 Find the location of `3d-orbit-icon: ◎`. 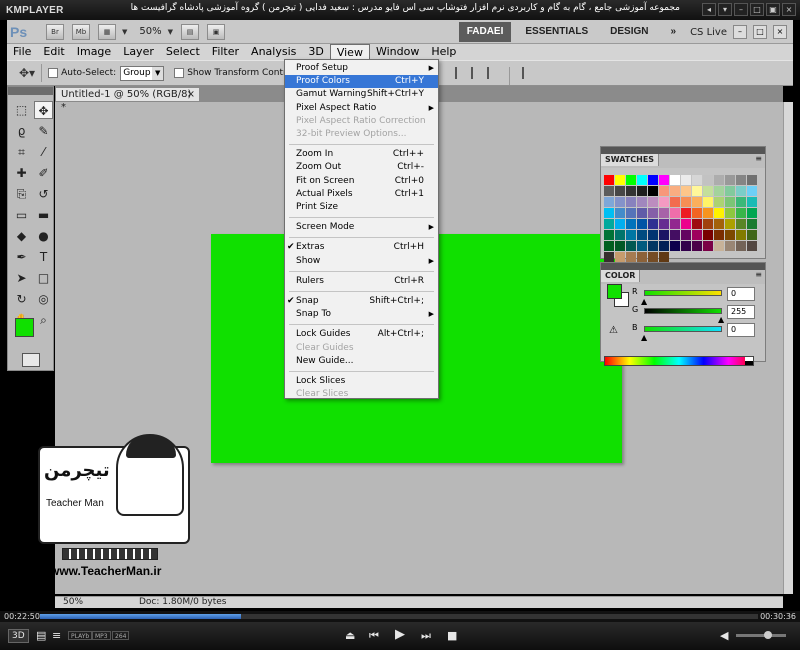

3d-orbit-icon: ◎ is located at coordinates (43, 299).